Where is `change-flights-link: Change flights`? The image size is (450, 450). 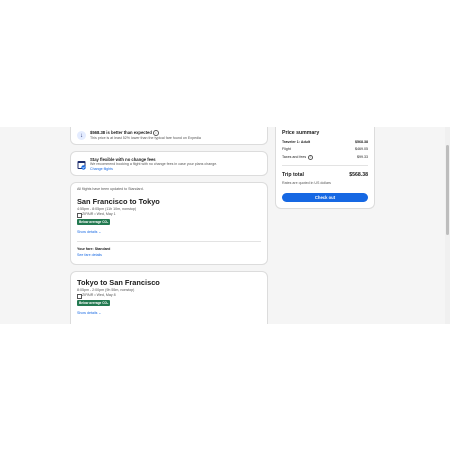
change-flights-link: Change flights is located at coordinates (101, 169).